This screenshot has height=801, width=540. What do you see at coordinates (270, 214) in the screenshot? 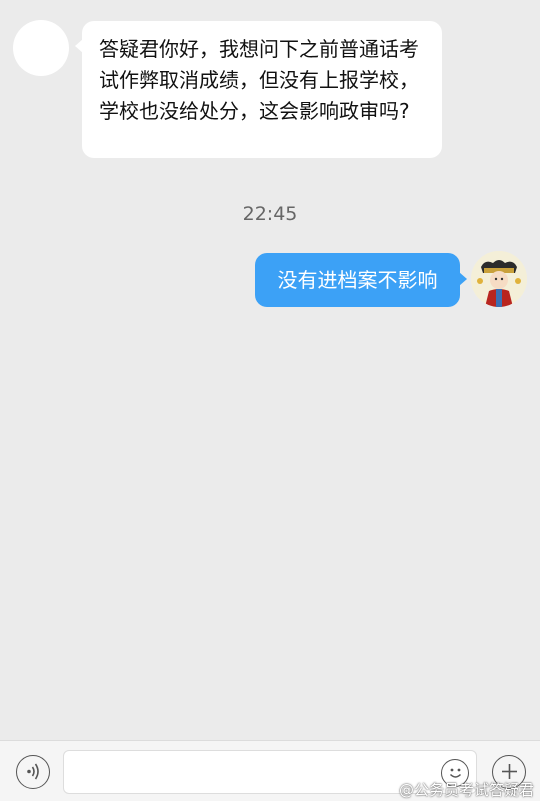
I see `message-timestamp: 22:45` at bounding box center [270, 214].